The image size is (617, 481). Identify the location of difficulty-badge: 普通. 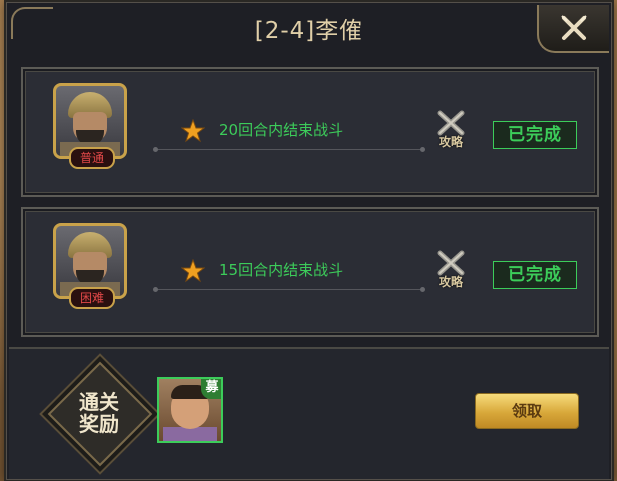
(92, 158).